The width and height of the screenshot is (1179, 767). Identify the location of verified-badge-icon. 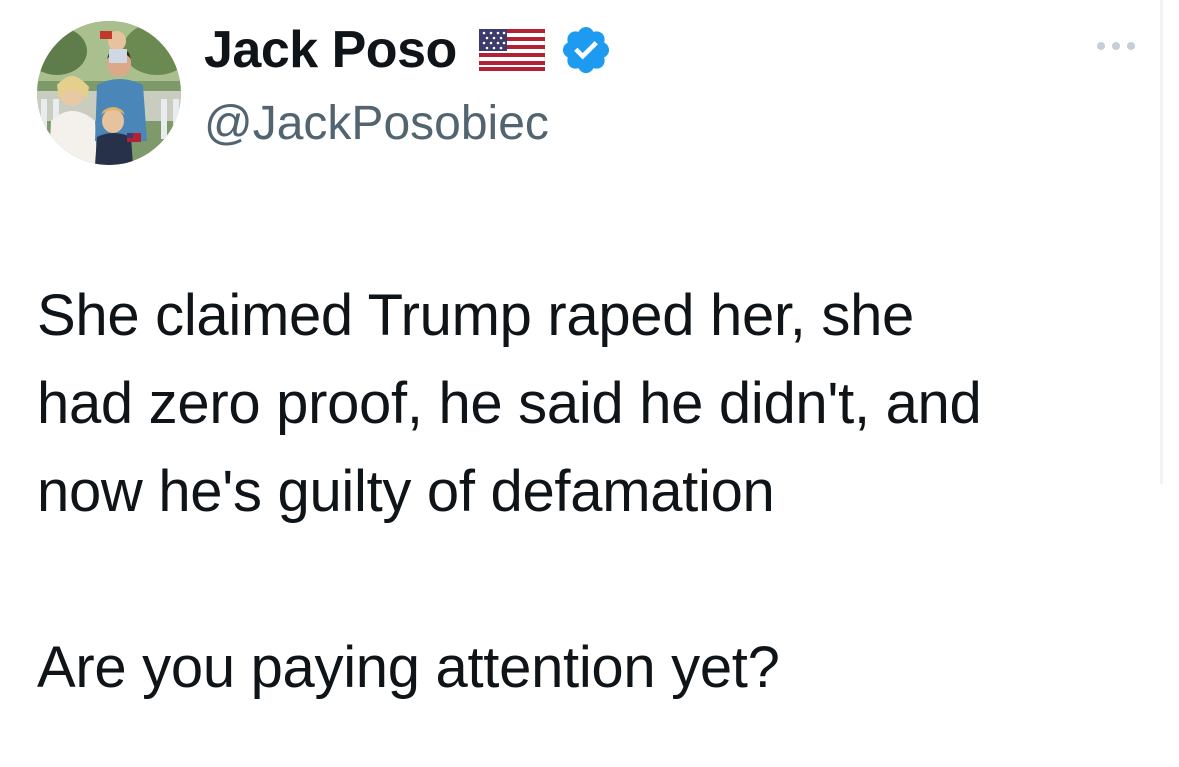
(586, 50).